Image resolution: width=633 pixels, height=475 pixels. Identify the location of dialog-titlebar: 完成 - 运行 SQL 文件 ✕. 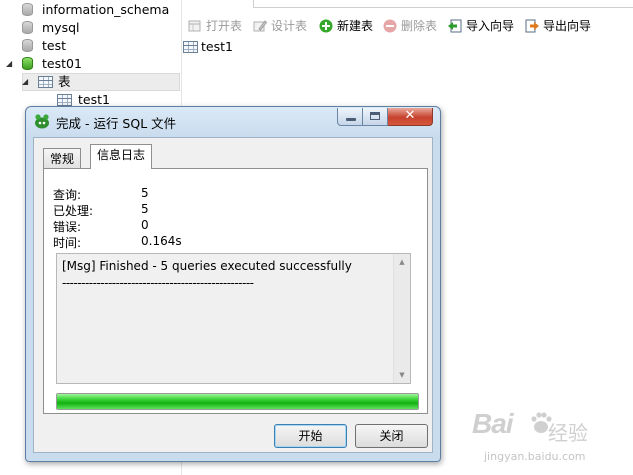
(233, 121).